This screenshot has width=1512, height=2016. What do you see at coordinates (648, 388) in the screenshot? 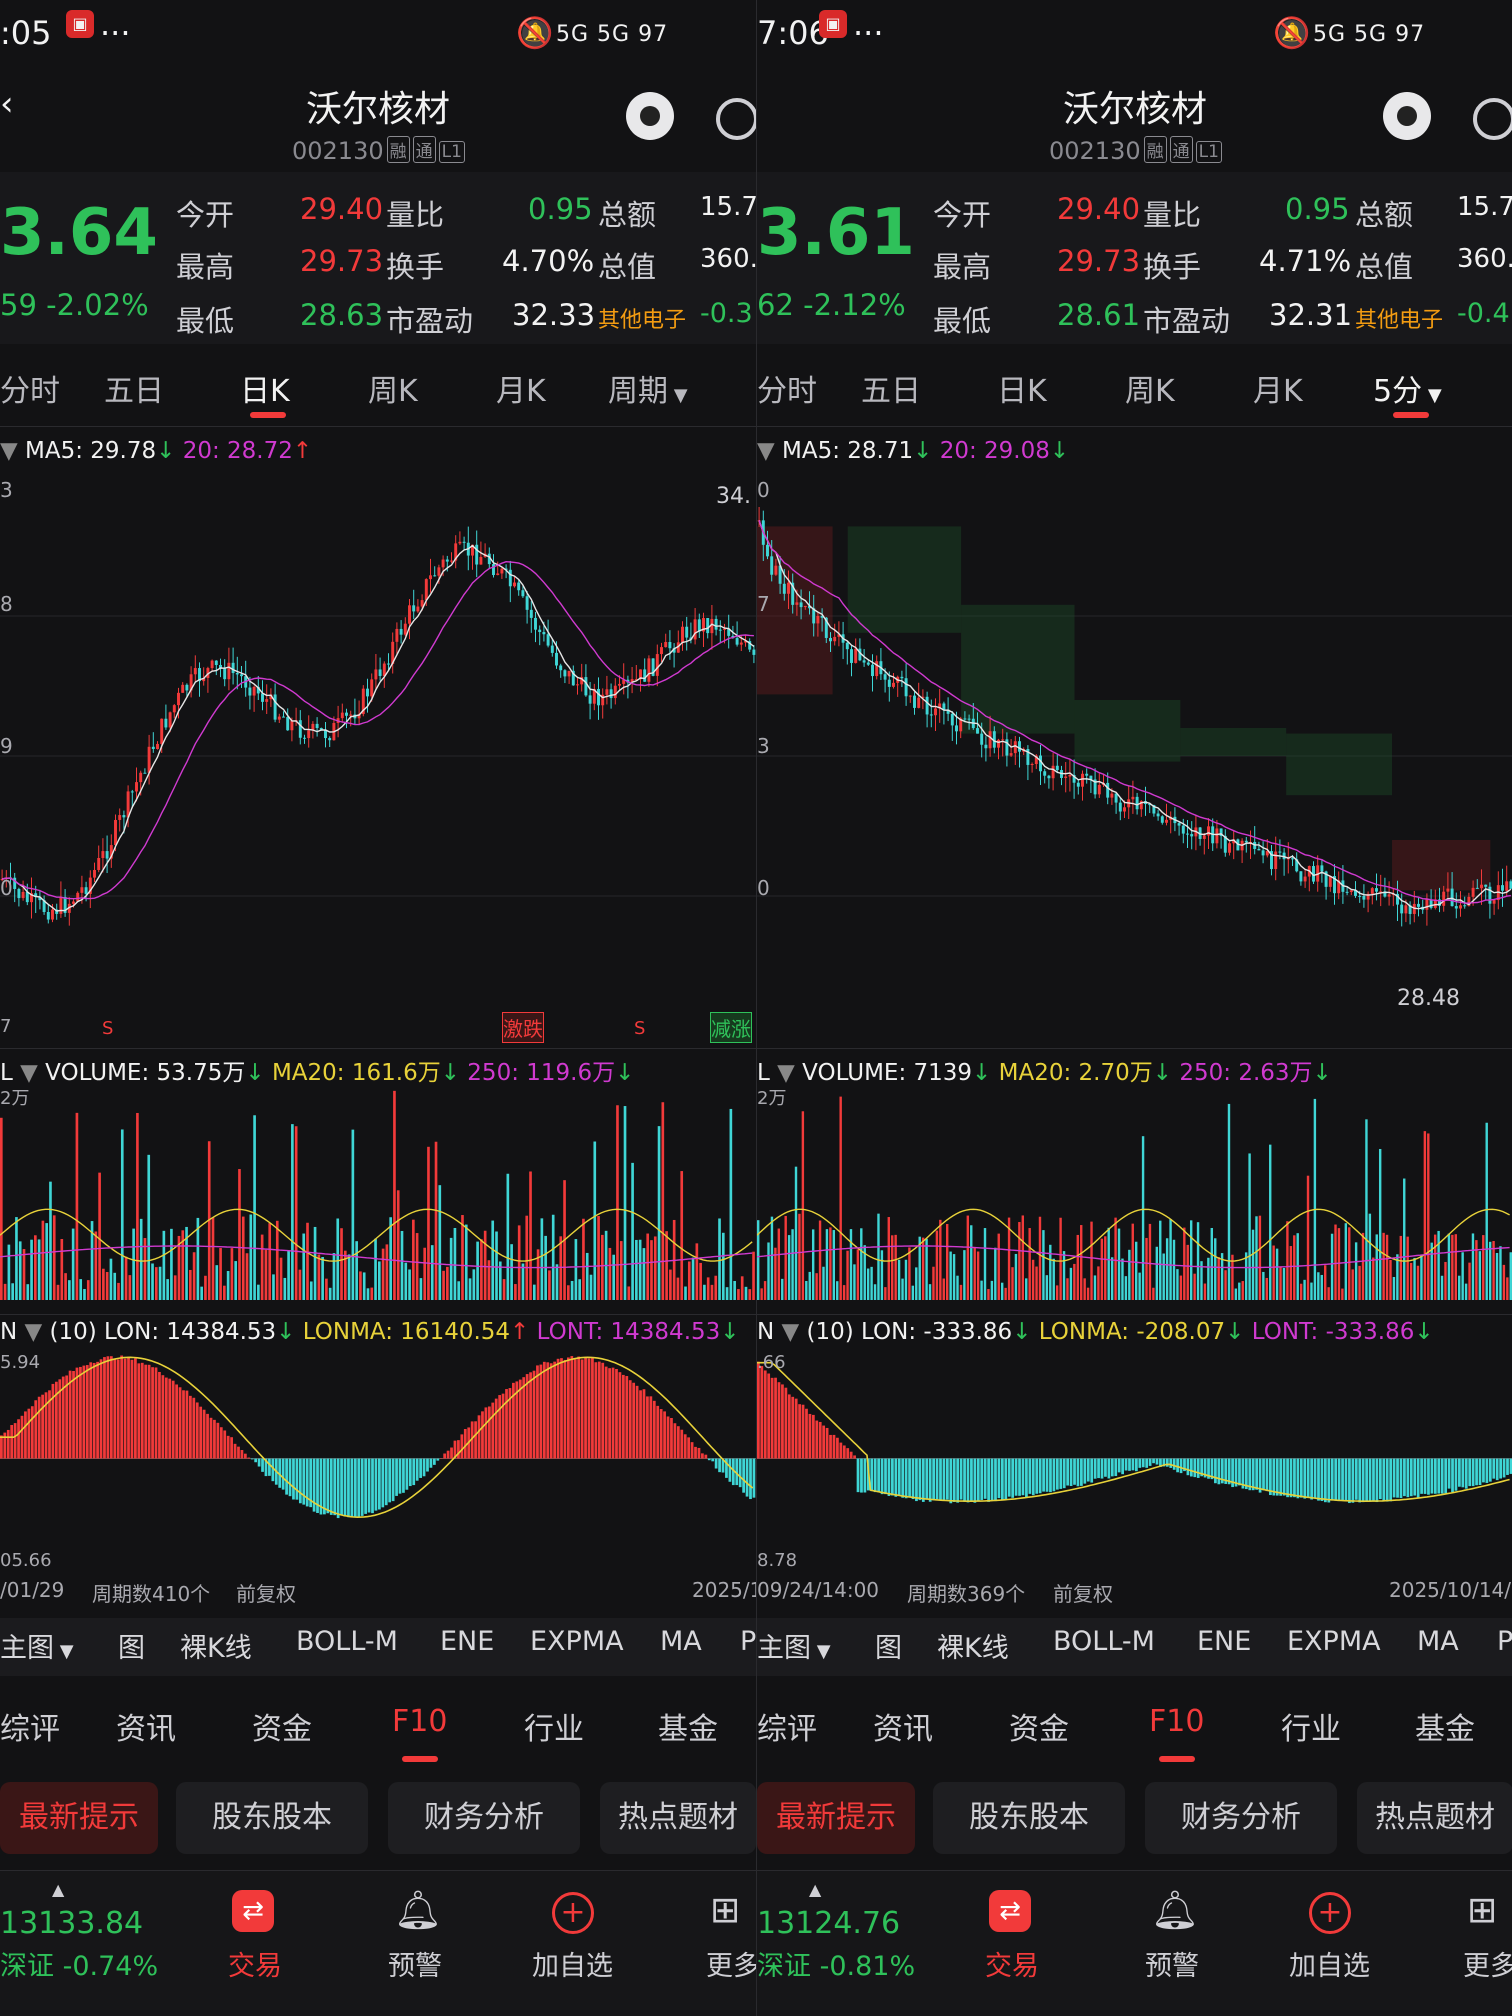
I see `tab-period: 周期 ▼` at bounding box center [648, 388].